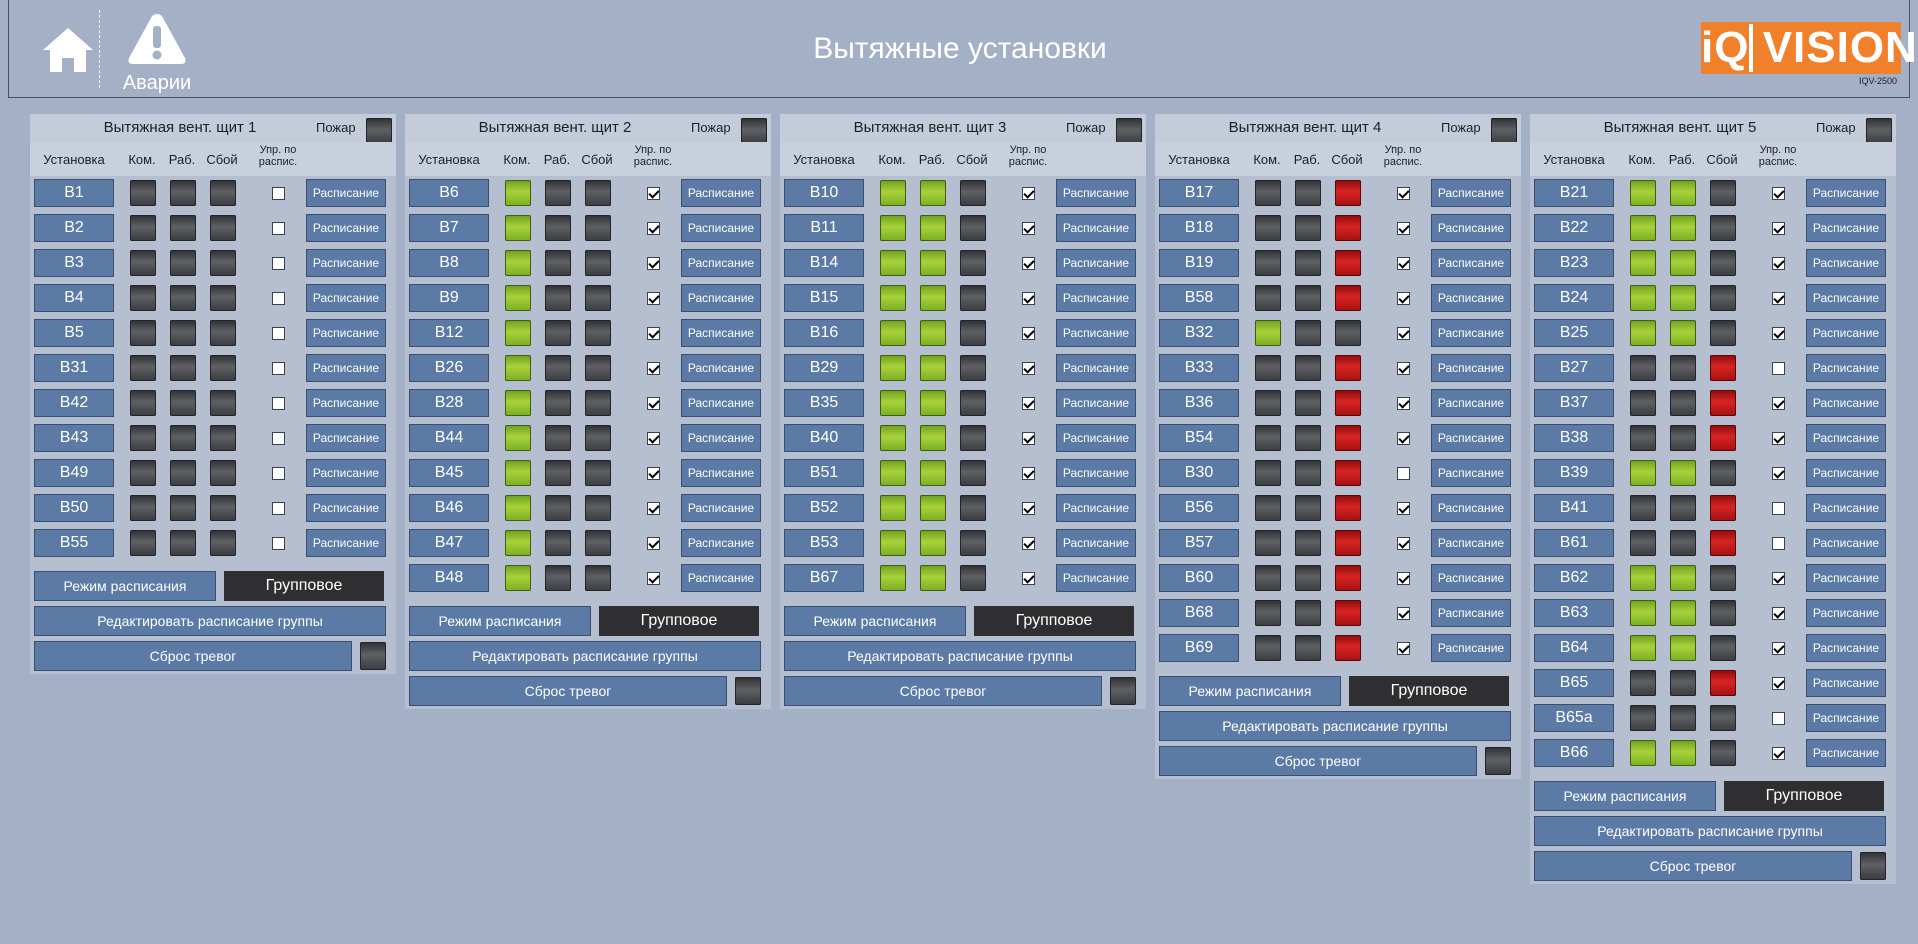  I want to click on unit-button: В36, so click(1199, 403).